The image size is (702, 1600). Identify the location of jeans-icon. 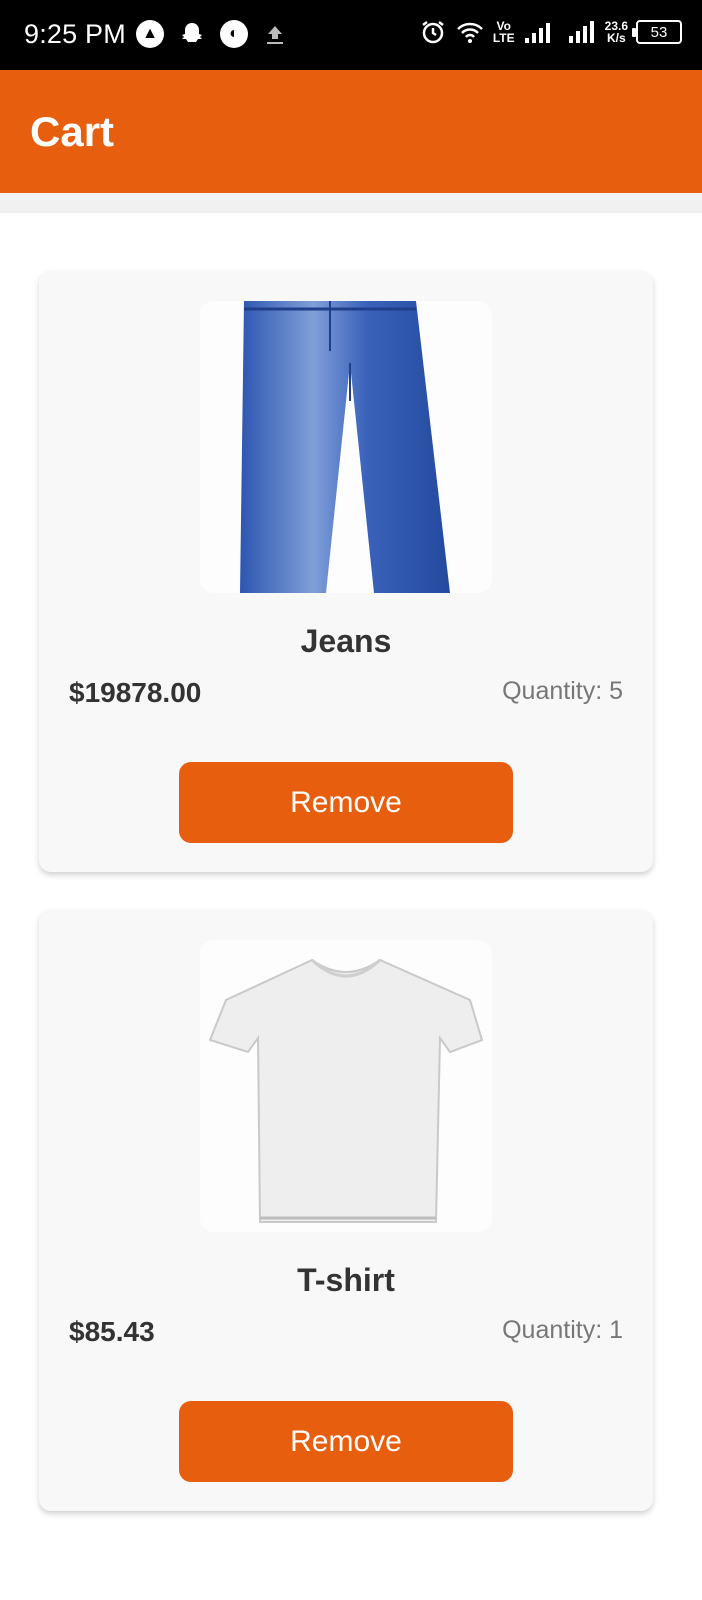
(345, 447).